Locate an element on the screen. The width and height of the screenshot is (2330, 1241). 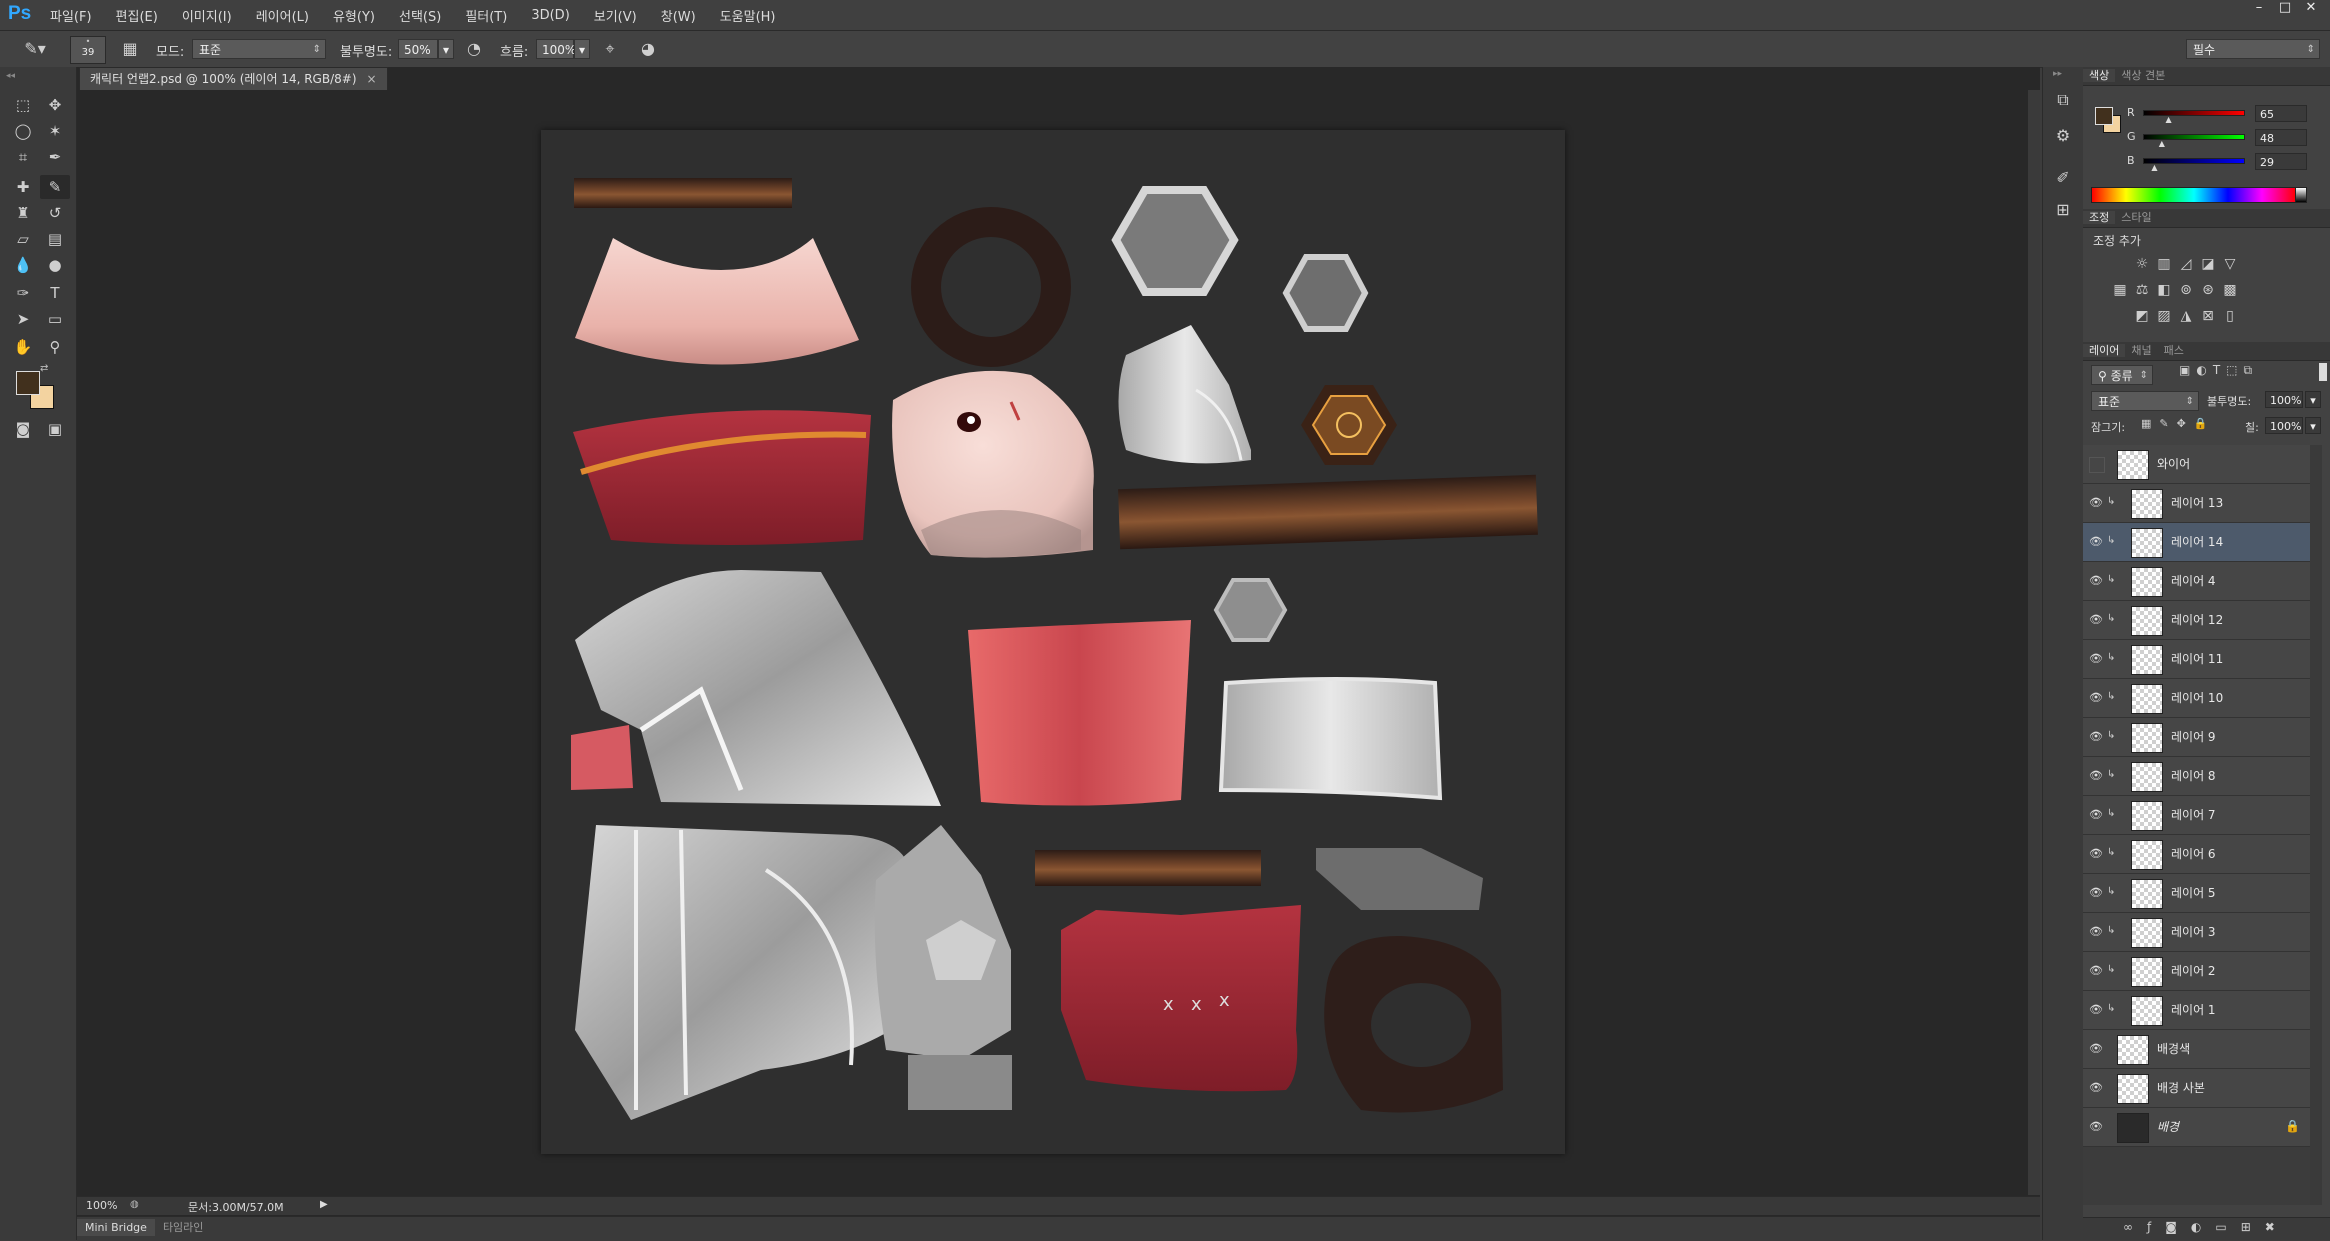
layers-scrollbar is located at coordinates (2316, 825).